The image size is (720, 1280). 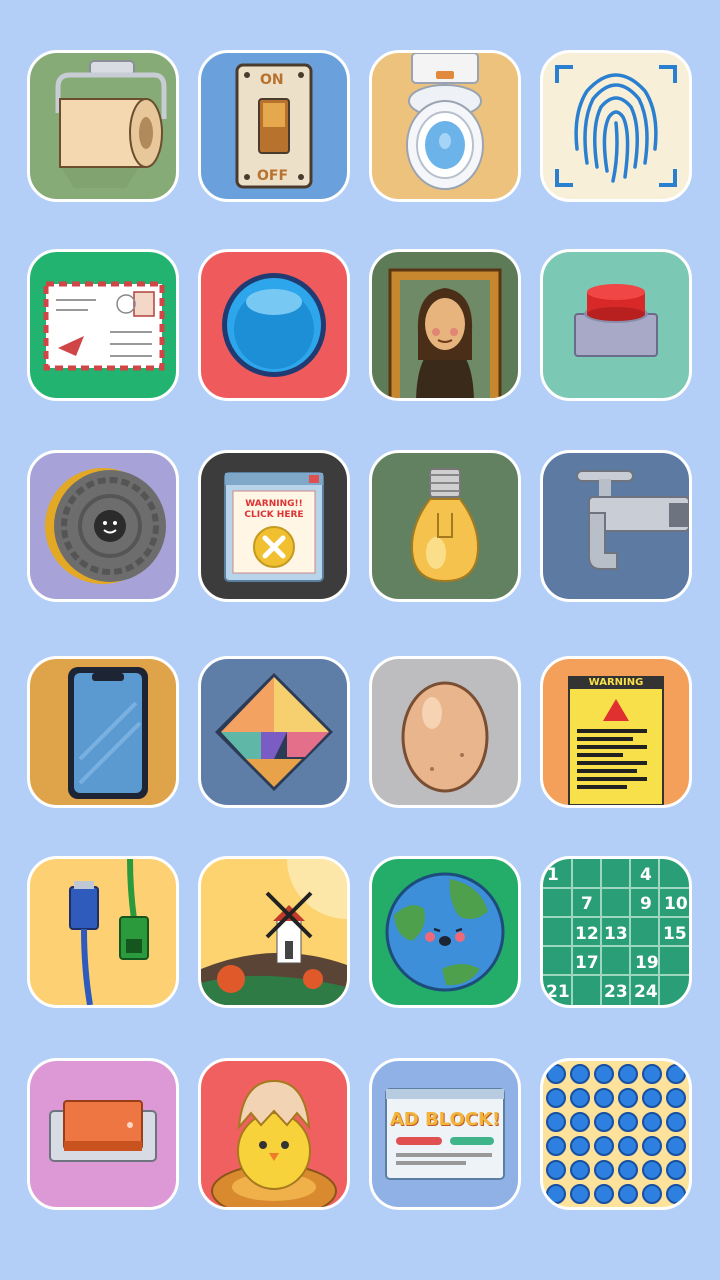 I want to click on level-tile-mona-lisa, so click(x=445, y=325).